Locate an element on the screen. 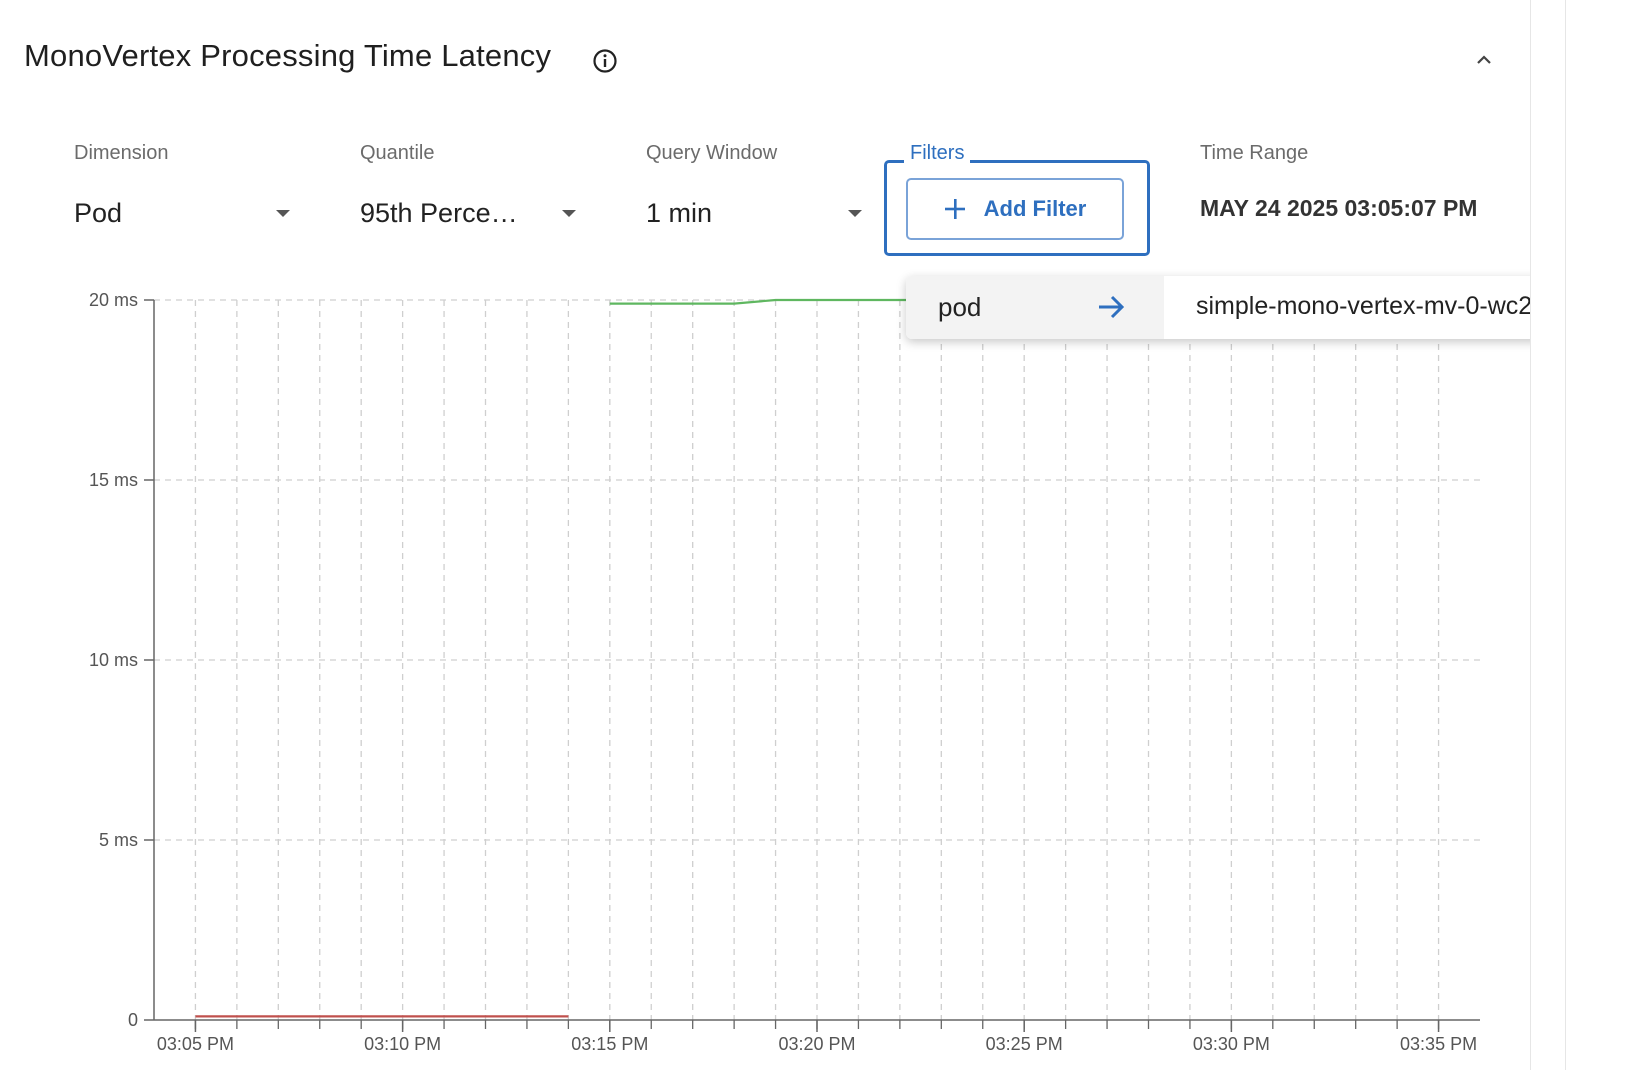 The image size is (1632, 1070). x-tick-label: 03:20 PM is located at coordinates (816, 1044).